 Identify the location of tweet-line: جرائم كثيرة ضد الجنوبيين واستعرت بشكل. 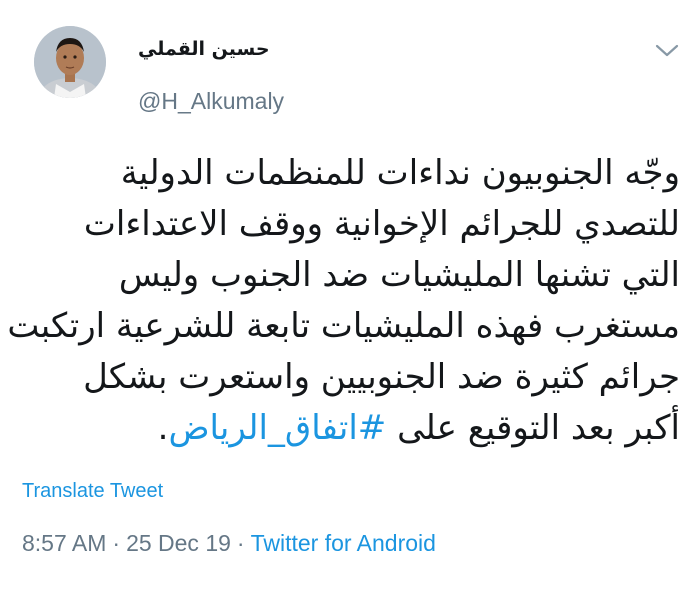
(381, 377).